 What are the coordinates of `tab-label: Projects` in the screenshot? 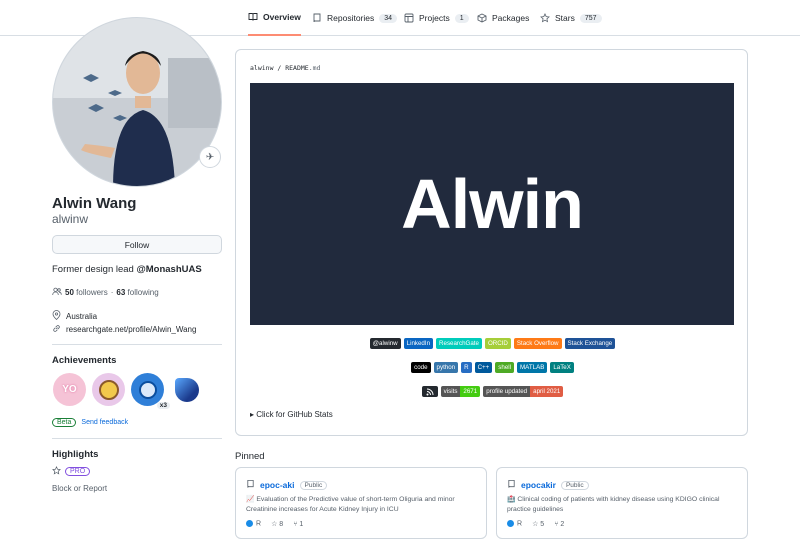 It's located at (434, 18).